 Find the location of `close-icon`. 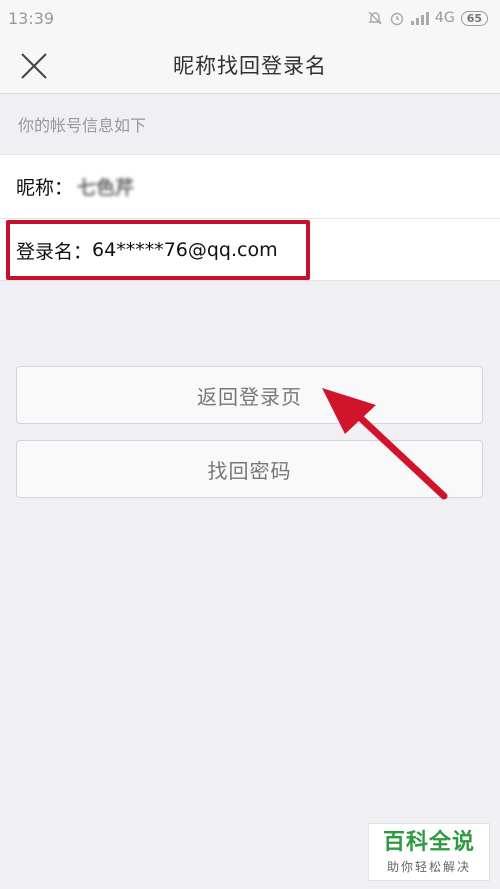

close-icon is located at coordinates (34, 66).